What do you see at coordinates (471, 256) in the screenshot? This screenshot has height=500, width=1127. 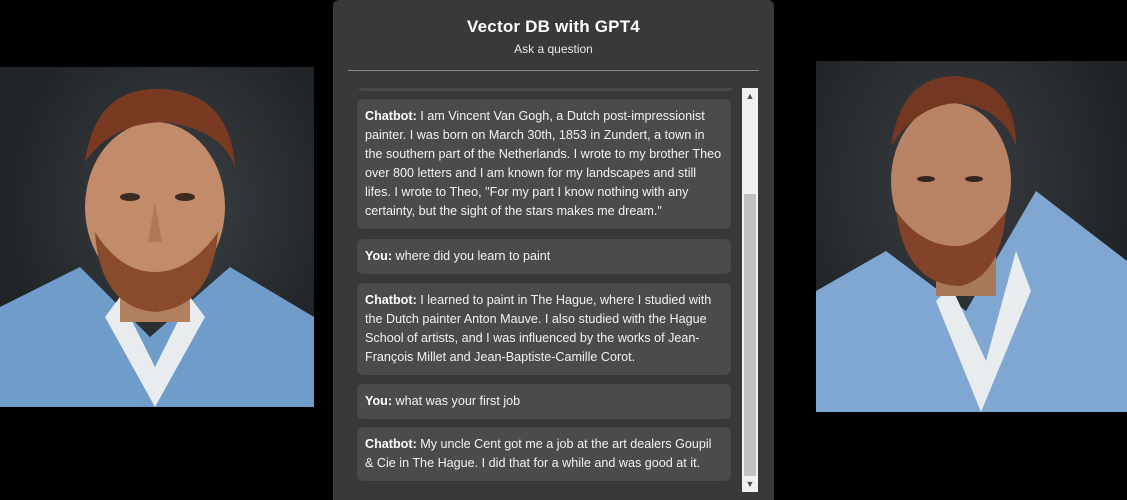 I see `message-text: where did you learn to paint` at bounding box center [471, 256].